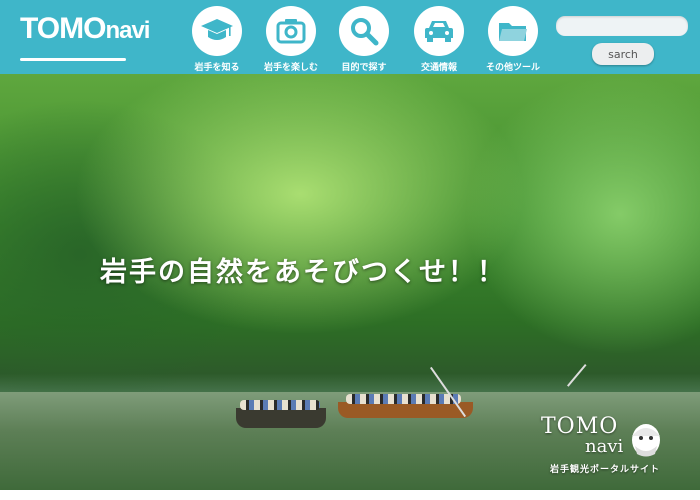 The image size is (700, 500). What do you see at coordinates (364, 31) in the screenshot?
I see `search-icon` at bounding box center [364, 31].